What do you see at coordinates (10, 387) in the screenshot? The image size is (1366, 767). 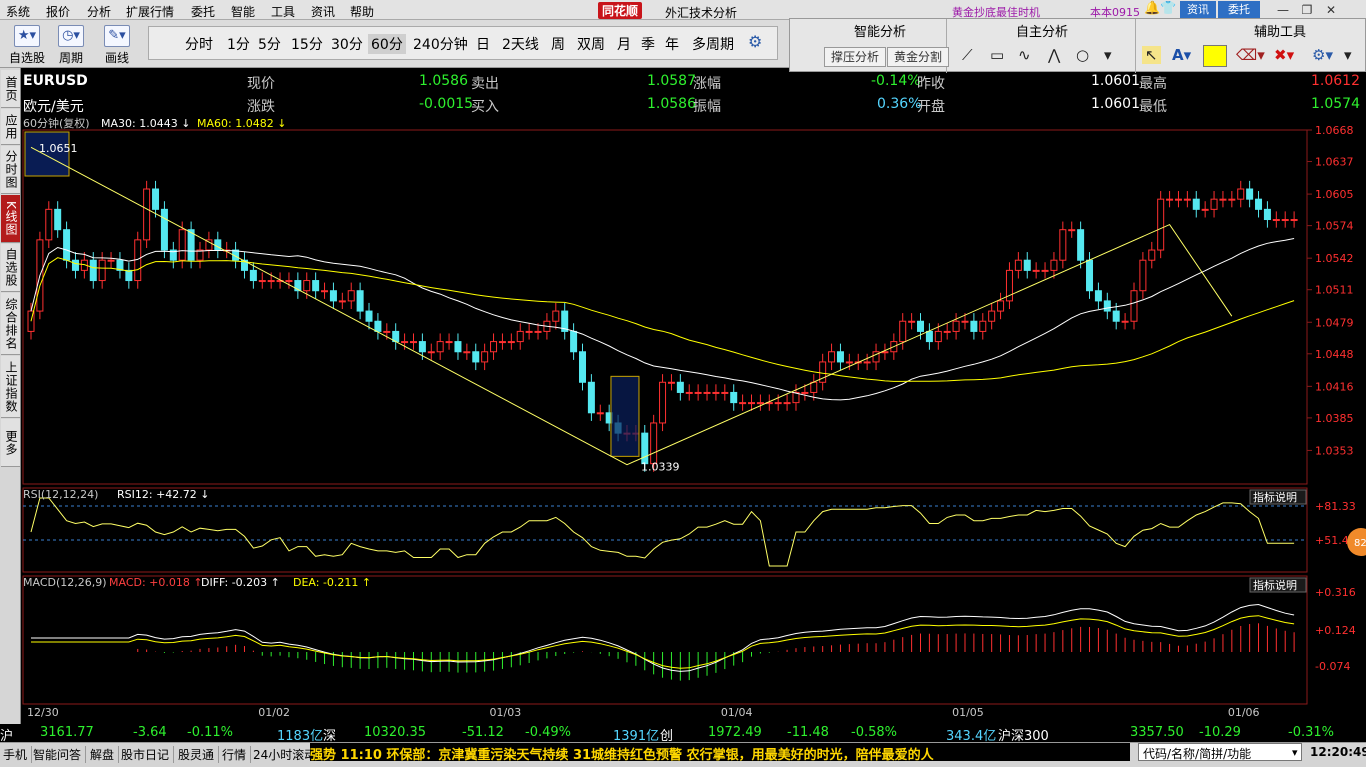 I see `tab-shanghai-index: 上证指数` at bounding box center [10, 387].